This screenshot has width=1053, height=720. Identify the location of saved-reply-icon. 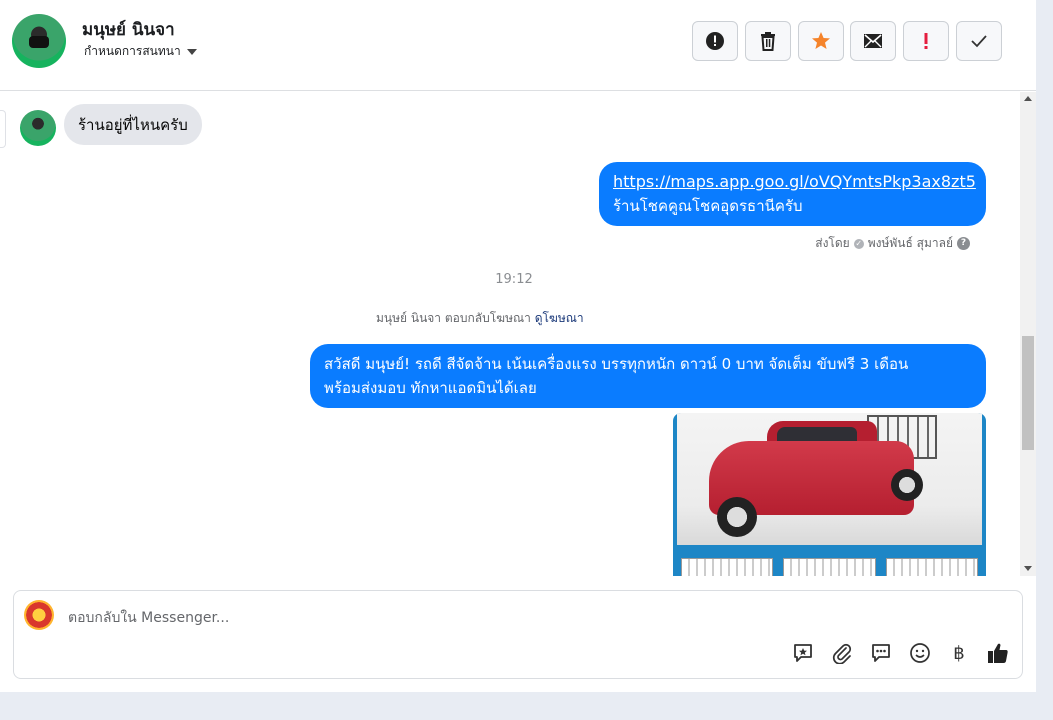
(803, 653).